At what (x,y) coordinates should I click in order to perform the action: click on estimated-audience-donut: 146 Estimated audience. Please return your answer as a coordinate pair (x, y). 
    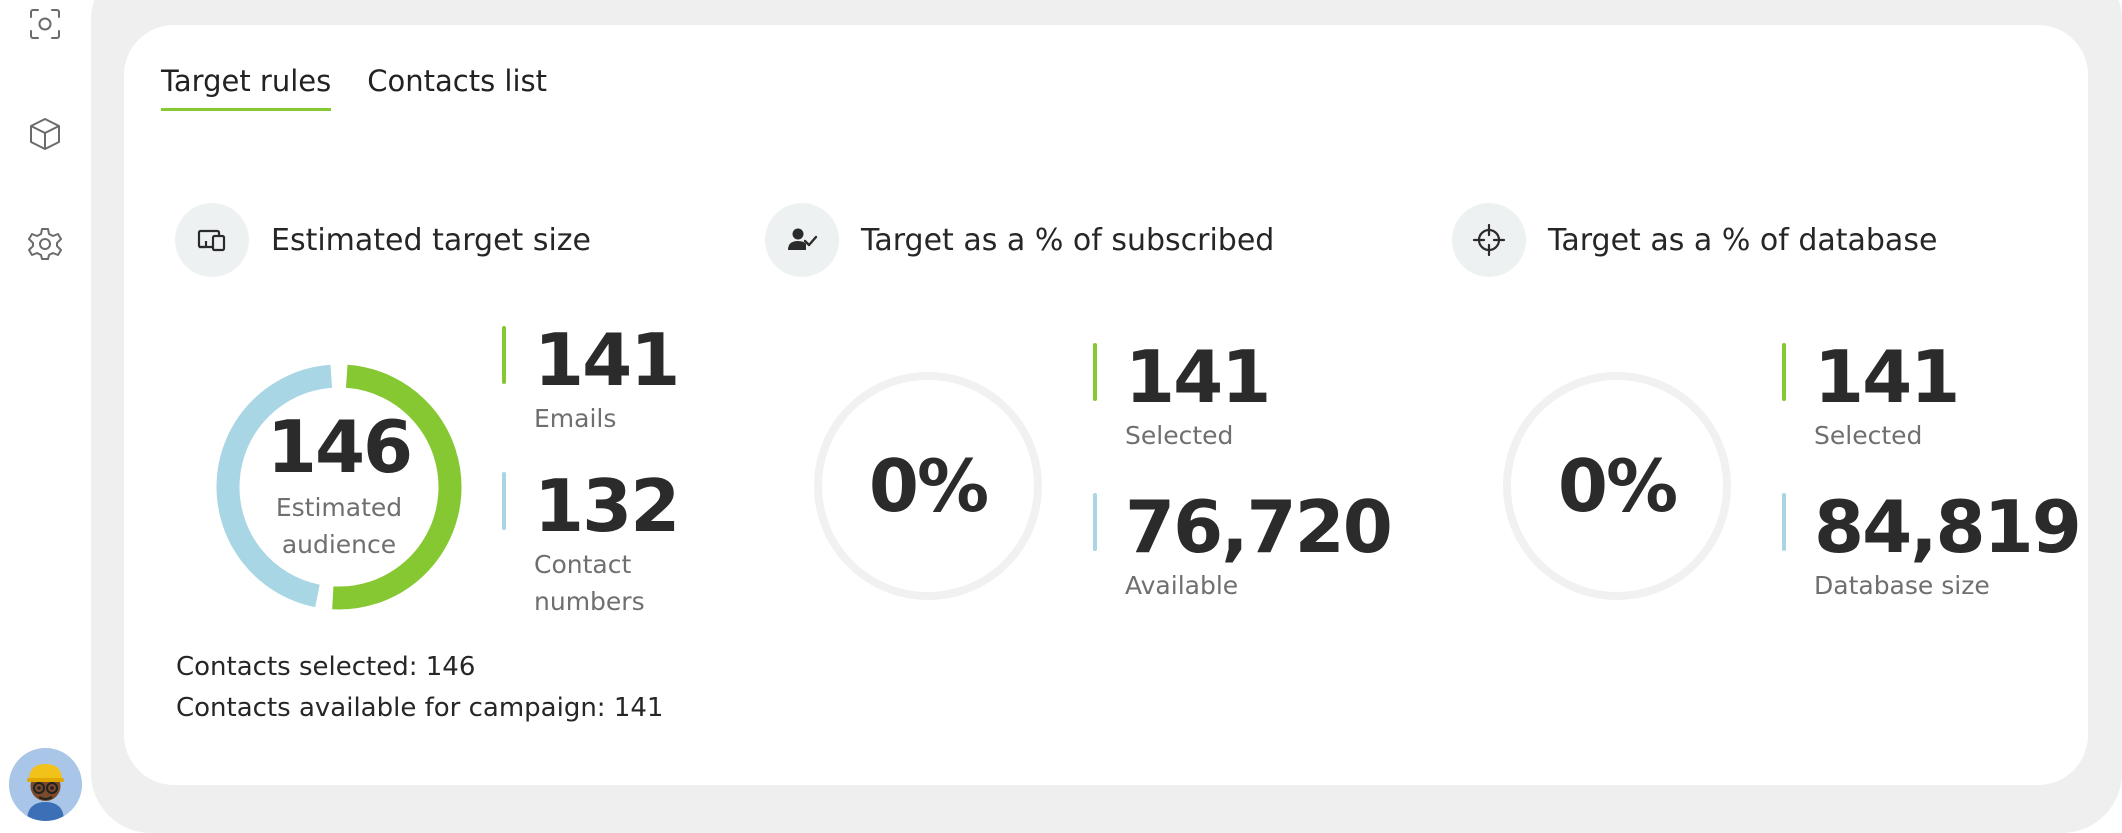
    Looking at the image, I should click on (339, 487).